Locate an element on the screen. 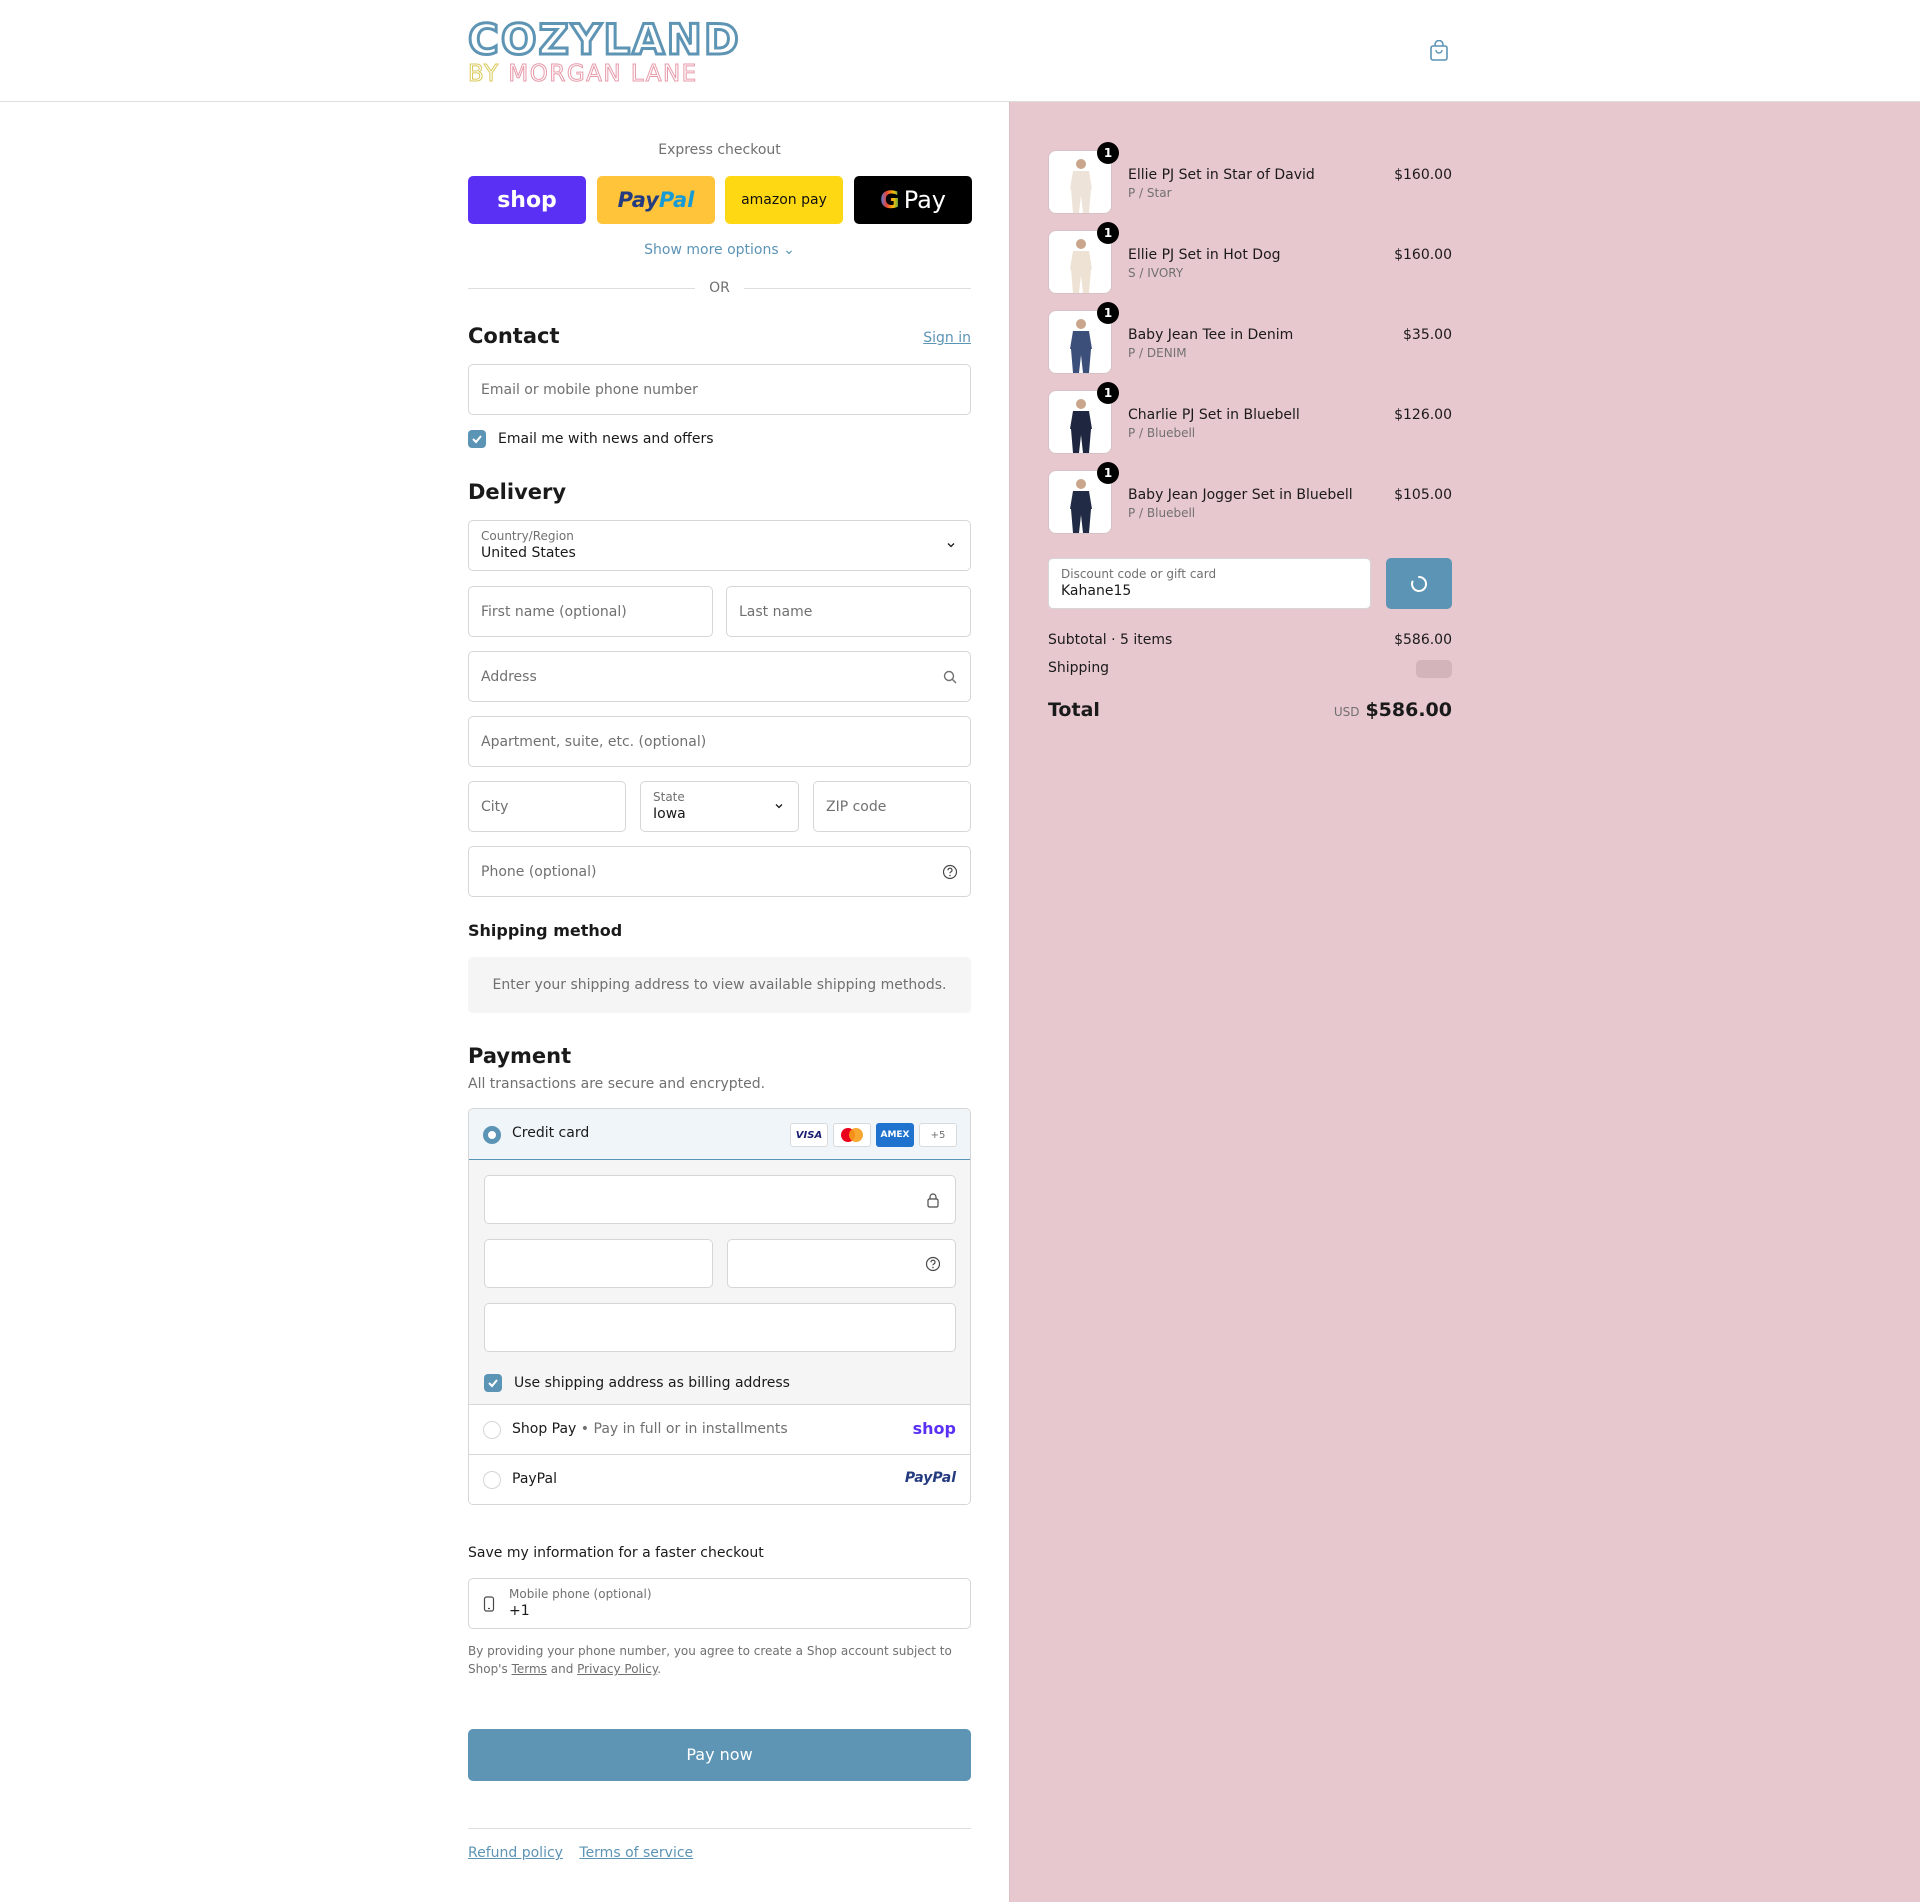 The width and height of the screenshot is (1920, 1902). credit-card-radio is located at coordinates (492, 1135).